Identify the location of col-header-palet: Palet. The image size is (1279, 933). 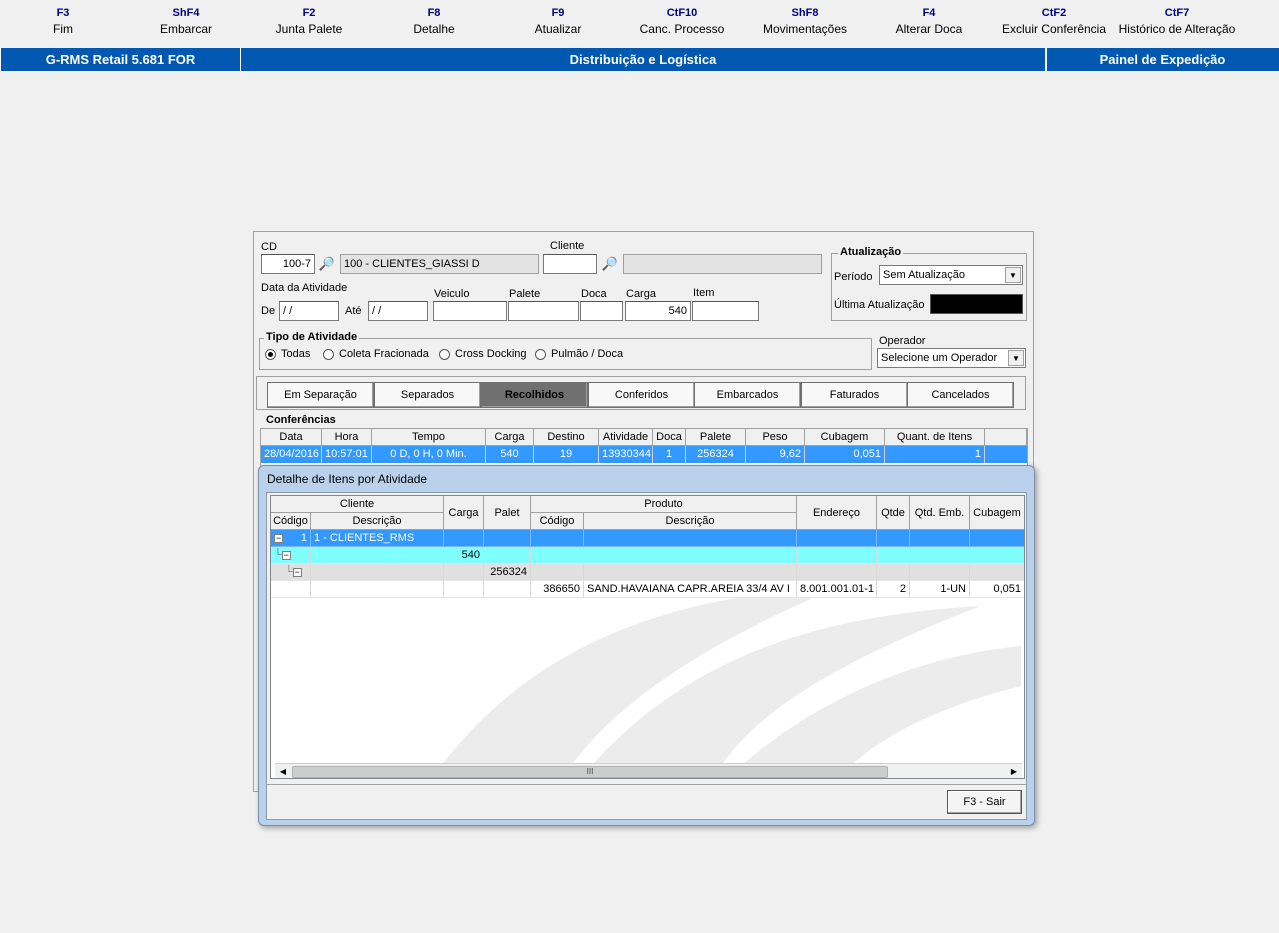
(507, 513).